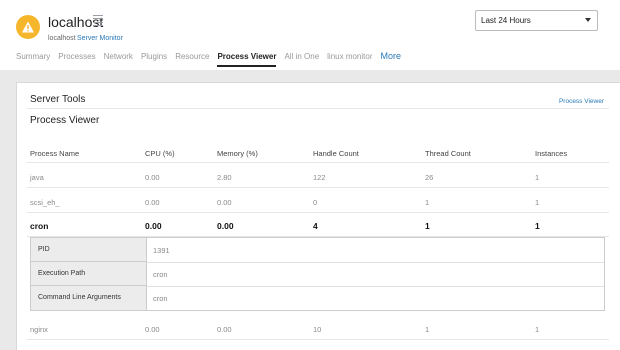 This screenshot has width=620, height=350. I want to click on column-header-process-name: Process Name, so click(54, 153).